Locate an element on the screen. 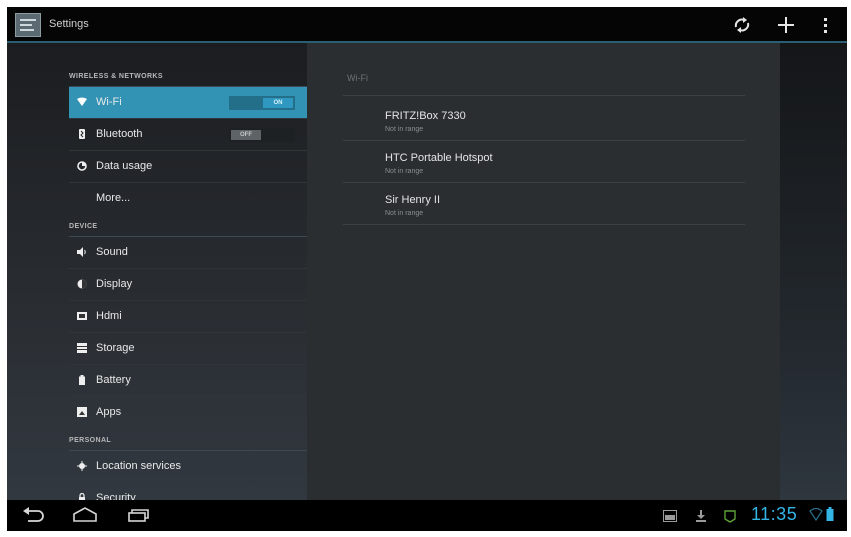 The height and width of the screenshot is (537, 851). section-header-device: DEVICE is located at coordinates (188, 228).